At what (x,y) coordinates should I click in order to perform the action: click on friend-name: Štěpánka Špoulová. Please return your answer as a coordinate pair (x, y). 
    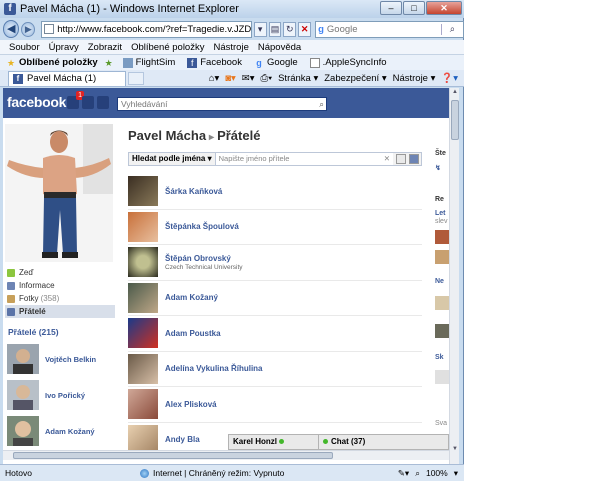
    Looking at the image, I should click on (202, 226).